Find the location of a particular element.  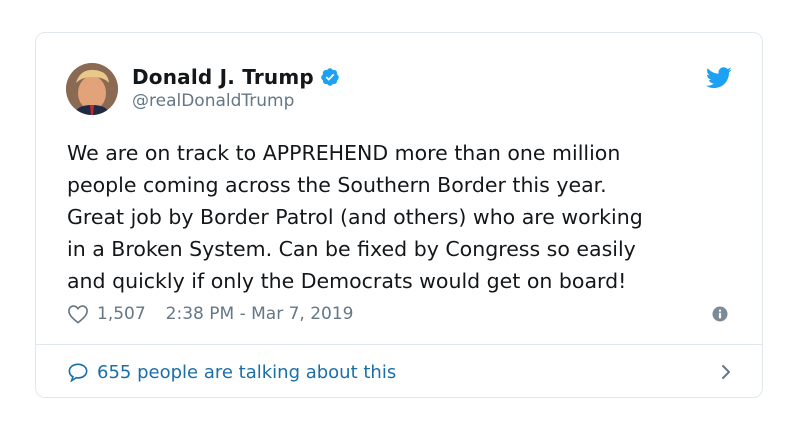

author-avatar is located at coordinates (92, 89).